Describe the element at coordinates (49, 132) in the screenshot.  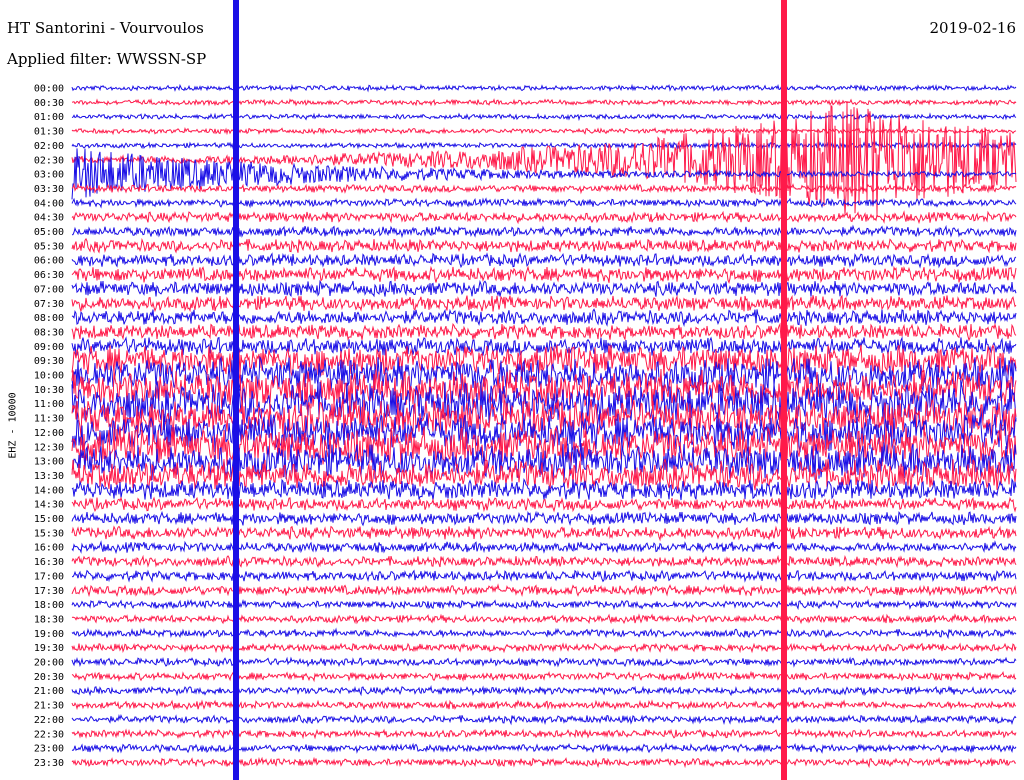
I see `time-tick-label: 01:30` at that location.